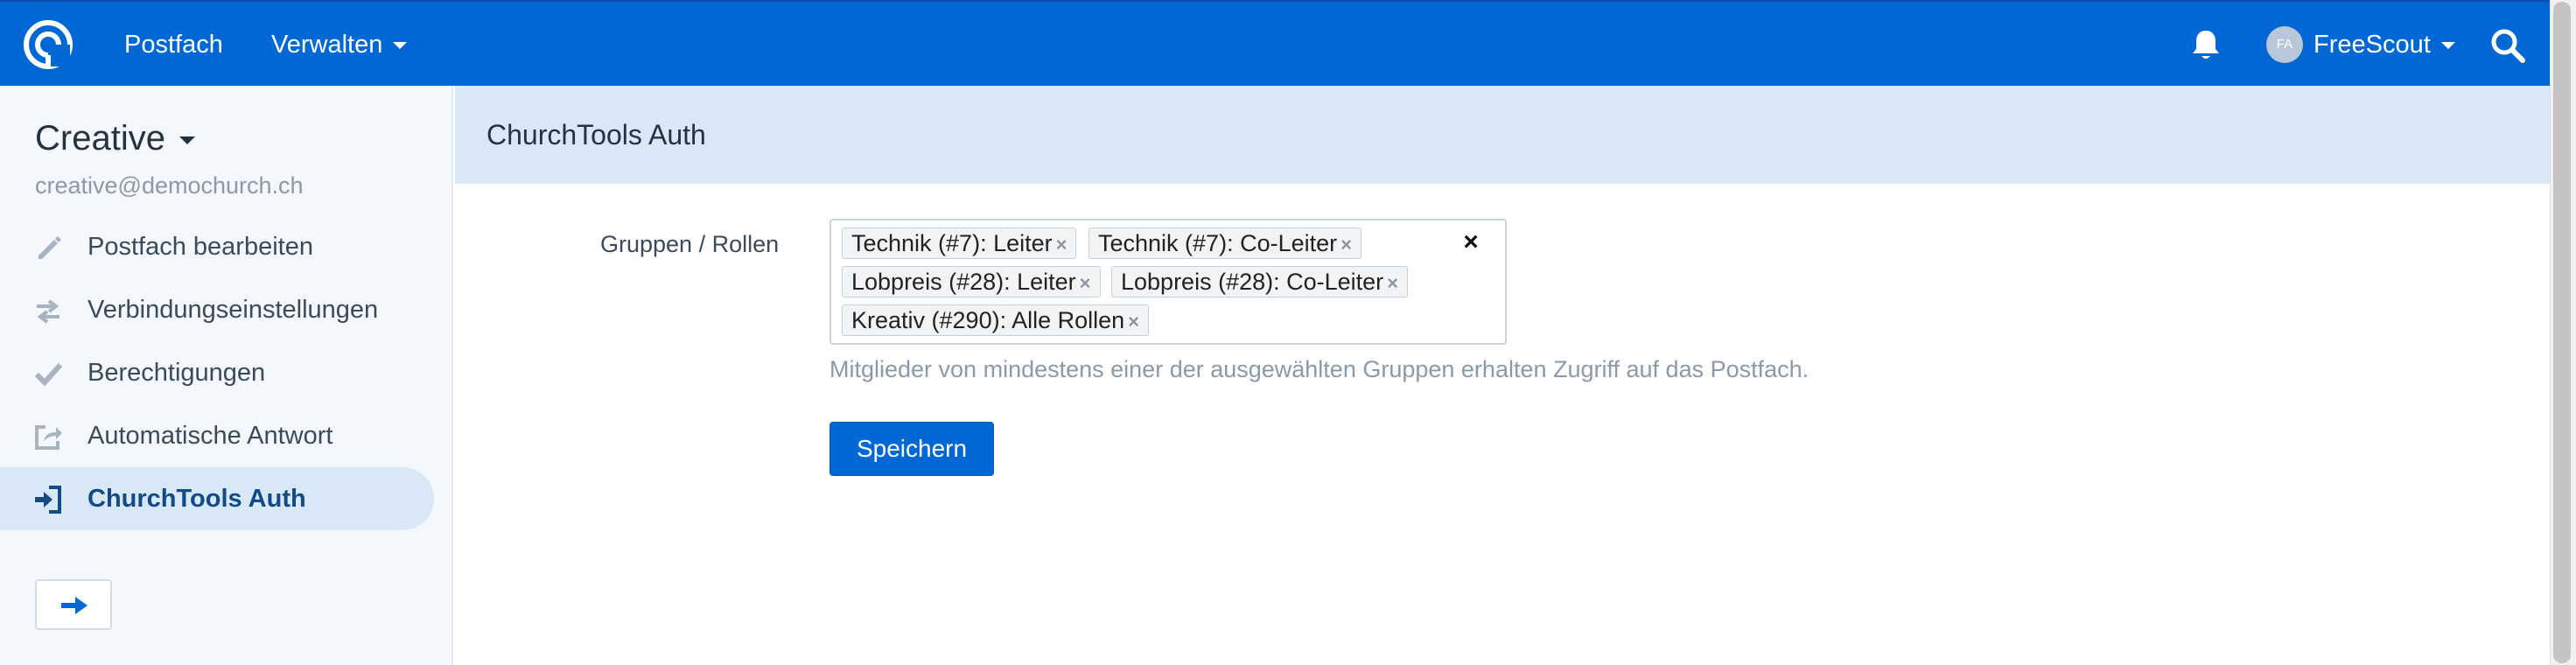 The width and height of the screenshot is (2576, 665). I want to click on tag-item: Lobpreis (#28): Leiter ×, so click(971, 282).